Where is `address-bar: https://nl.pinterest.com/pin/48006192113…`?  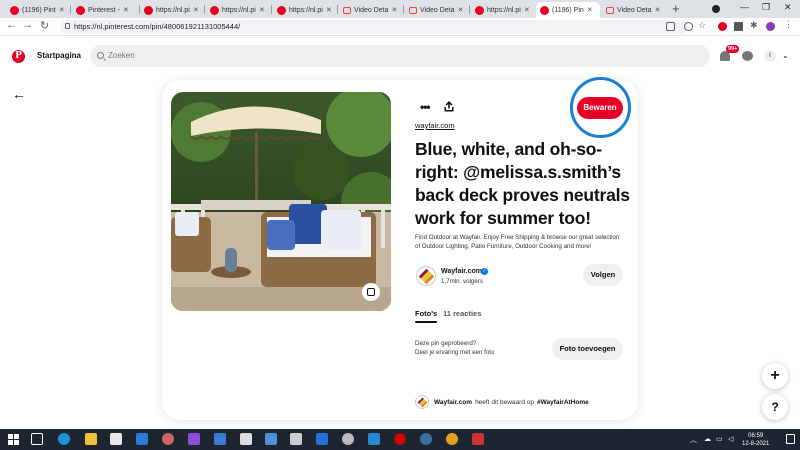 address-bar: https://nl.pinterest.com/pin/48006192113… is located at coordinates (374, 27).